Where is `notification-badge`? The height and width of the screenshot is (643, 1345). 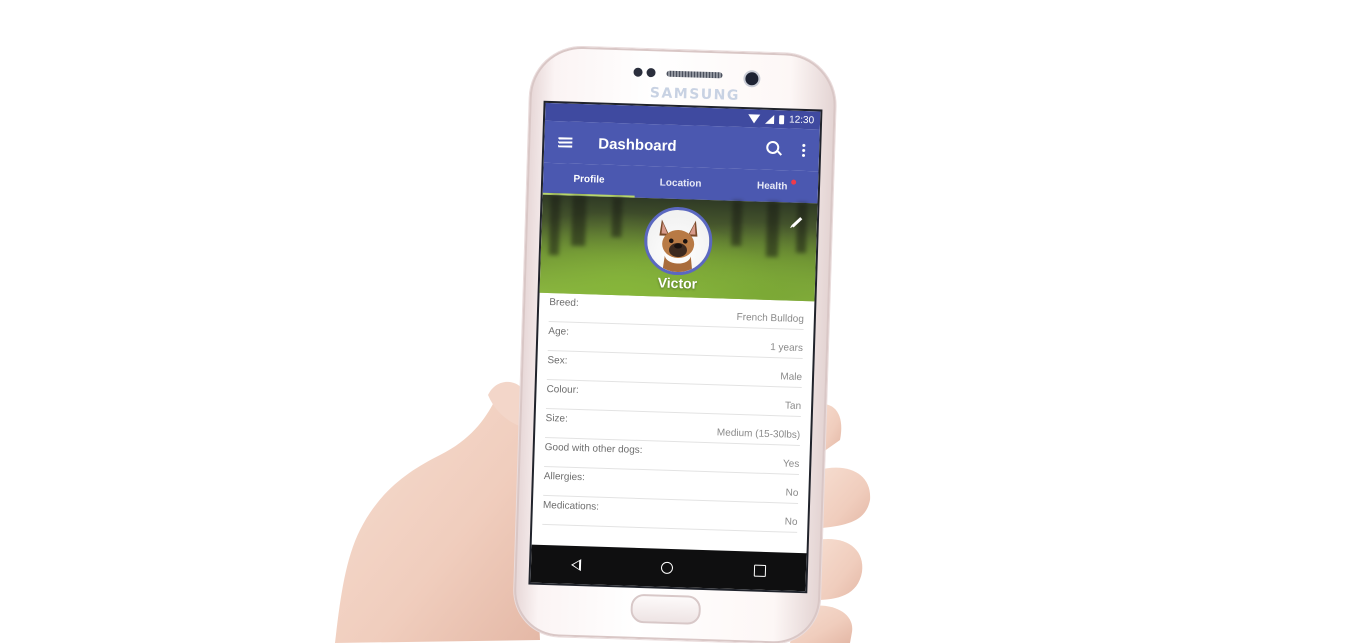
notification-badge is located at coordinates (794, 182).